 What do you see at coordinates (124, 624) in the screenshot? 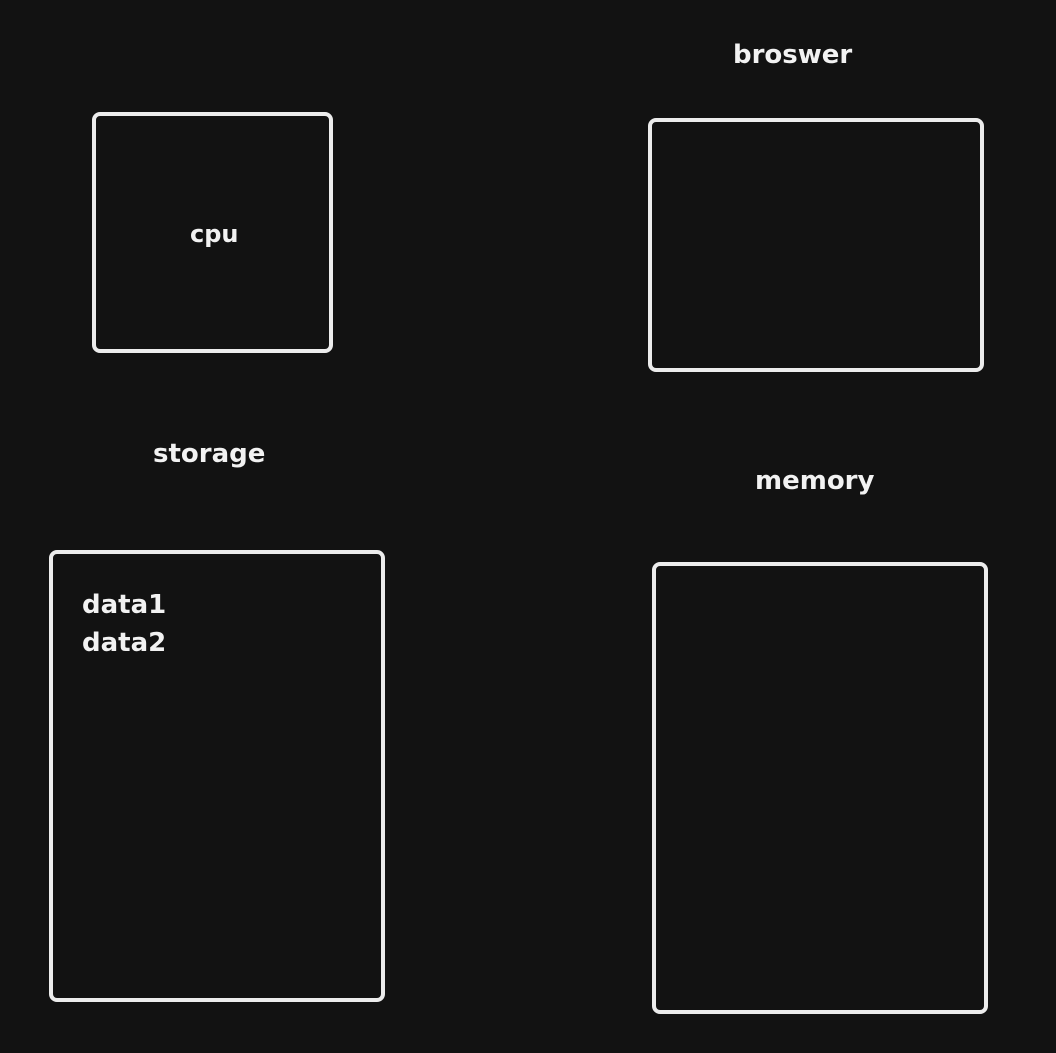
I see `storage-item-list: data1 data2` at bounding box center [124, 624].